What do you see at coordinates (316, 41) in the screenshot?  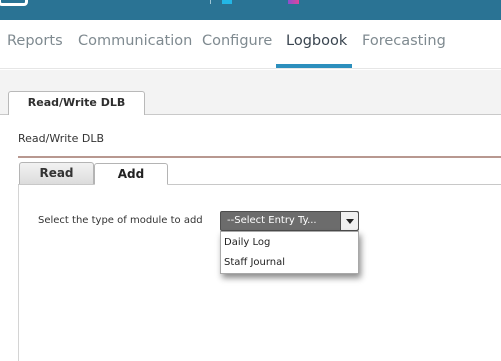 I see `nav-item-logbook: Logbook` at bounding box center [316, 41].